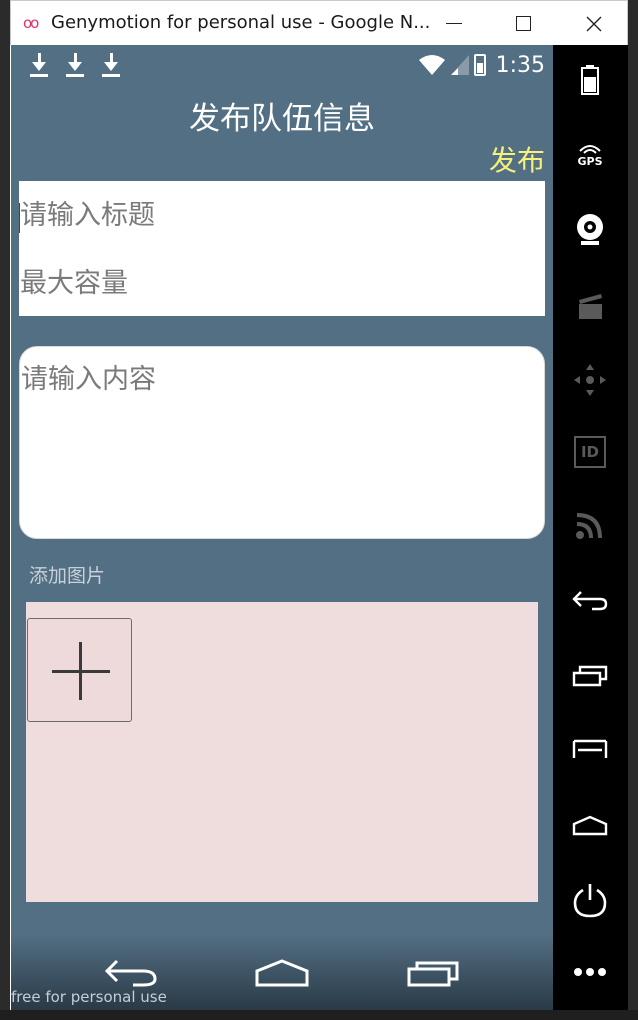 This screenshot has width=638, height=1020. I want to click on watermark: free for personal use, so click(89, 997).